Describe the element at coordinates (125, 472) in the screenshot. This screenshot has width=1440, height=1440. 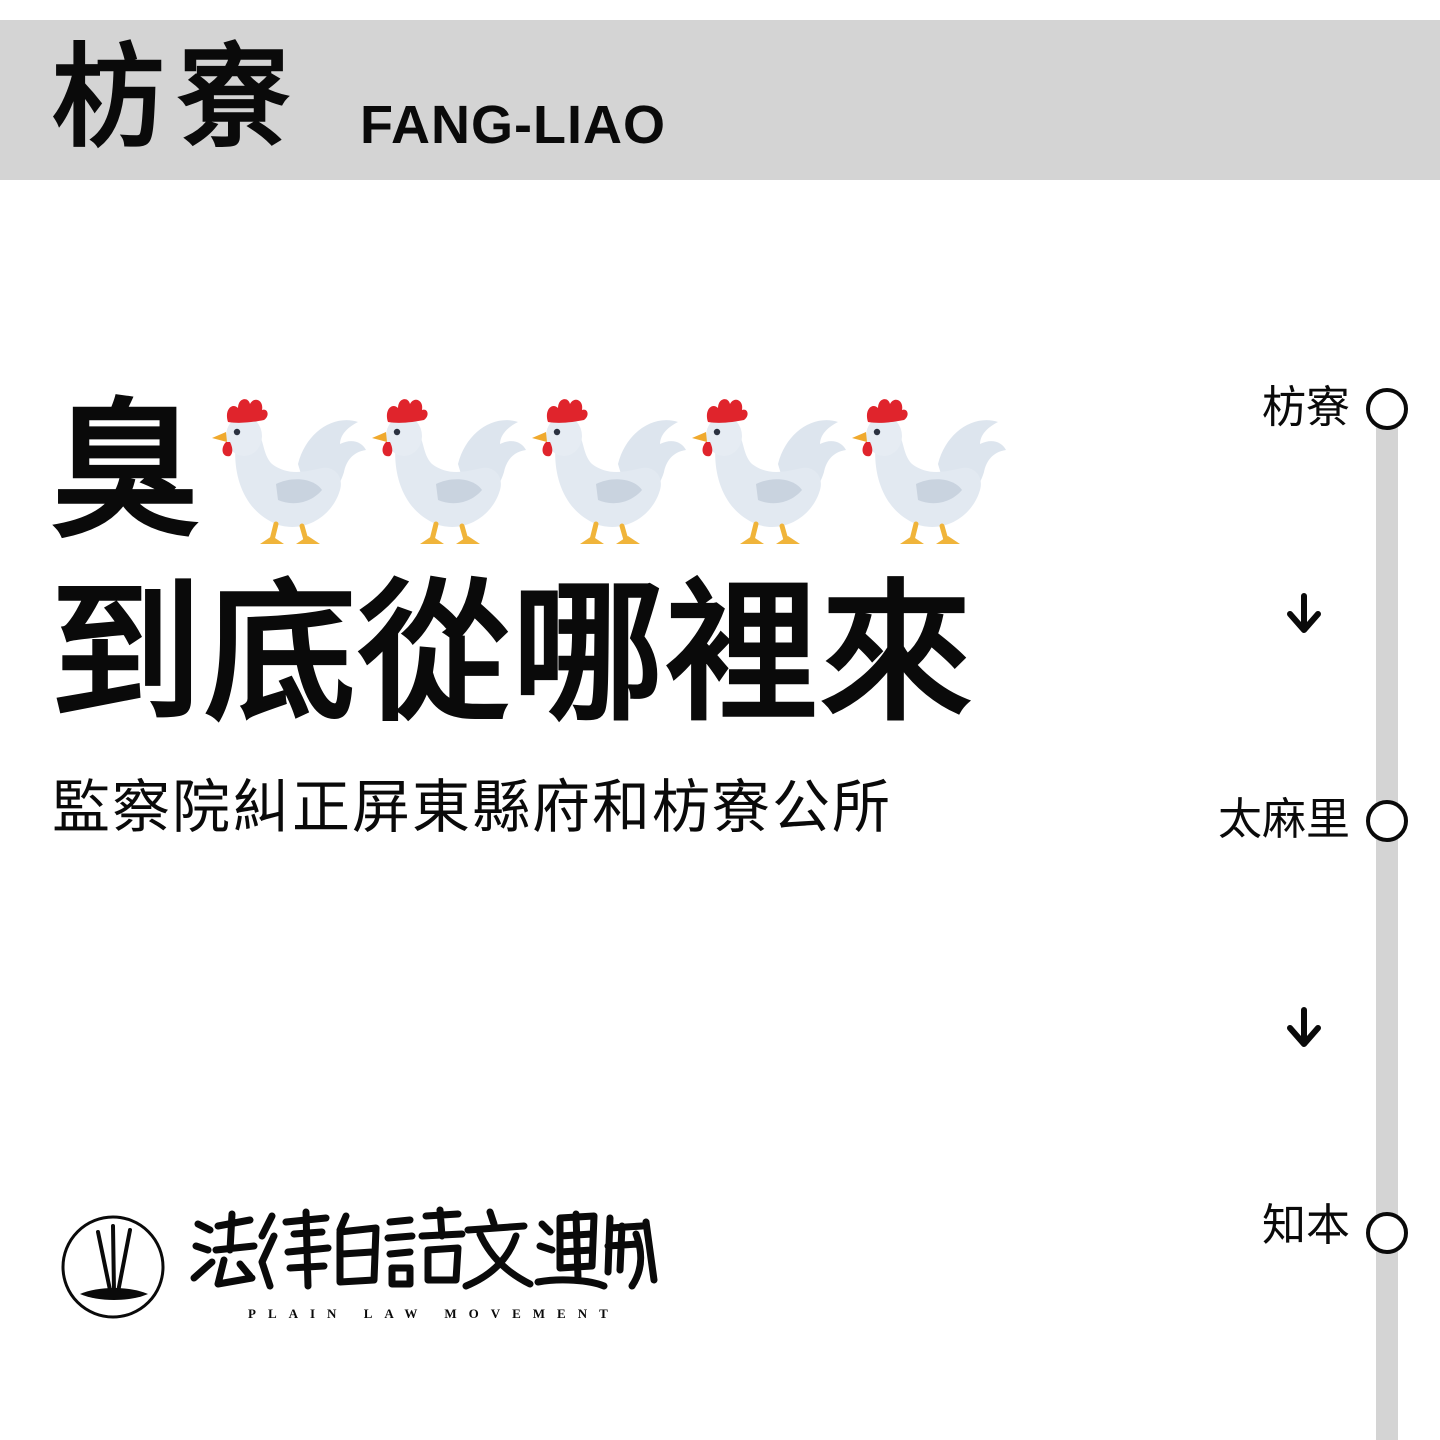
I see `headline-word: 臭` at that location.